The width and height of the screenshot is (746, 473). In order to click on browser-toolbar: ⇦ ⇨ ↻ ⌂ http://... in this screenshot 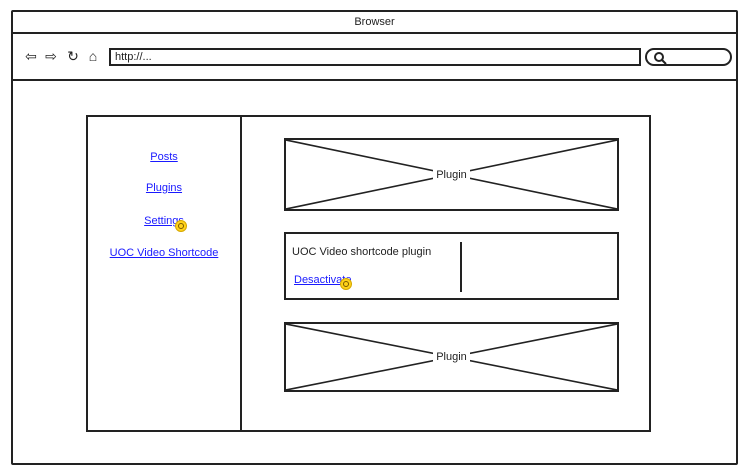, I will do `click(374, 57)`.